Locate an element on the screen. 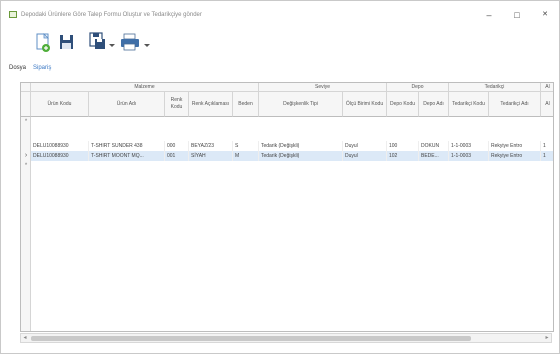  column-header-beden: Beden is located at coordinates (246, 104).